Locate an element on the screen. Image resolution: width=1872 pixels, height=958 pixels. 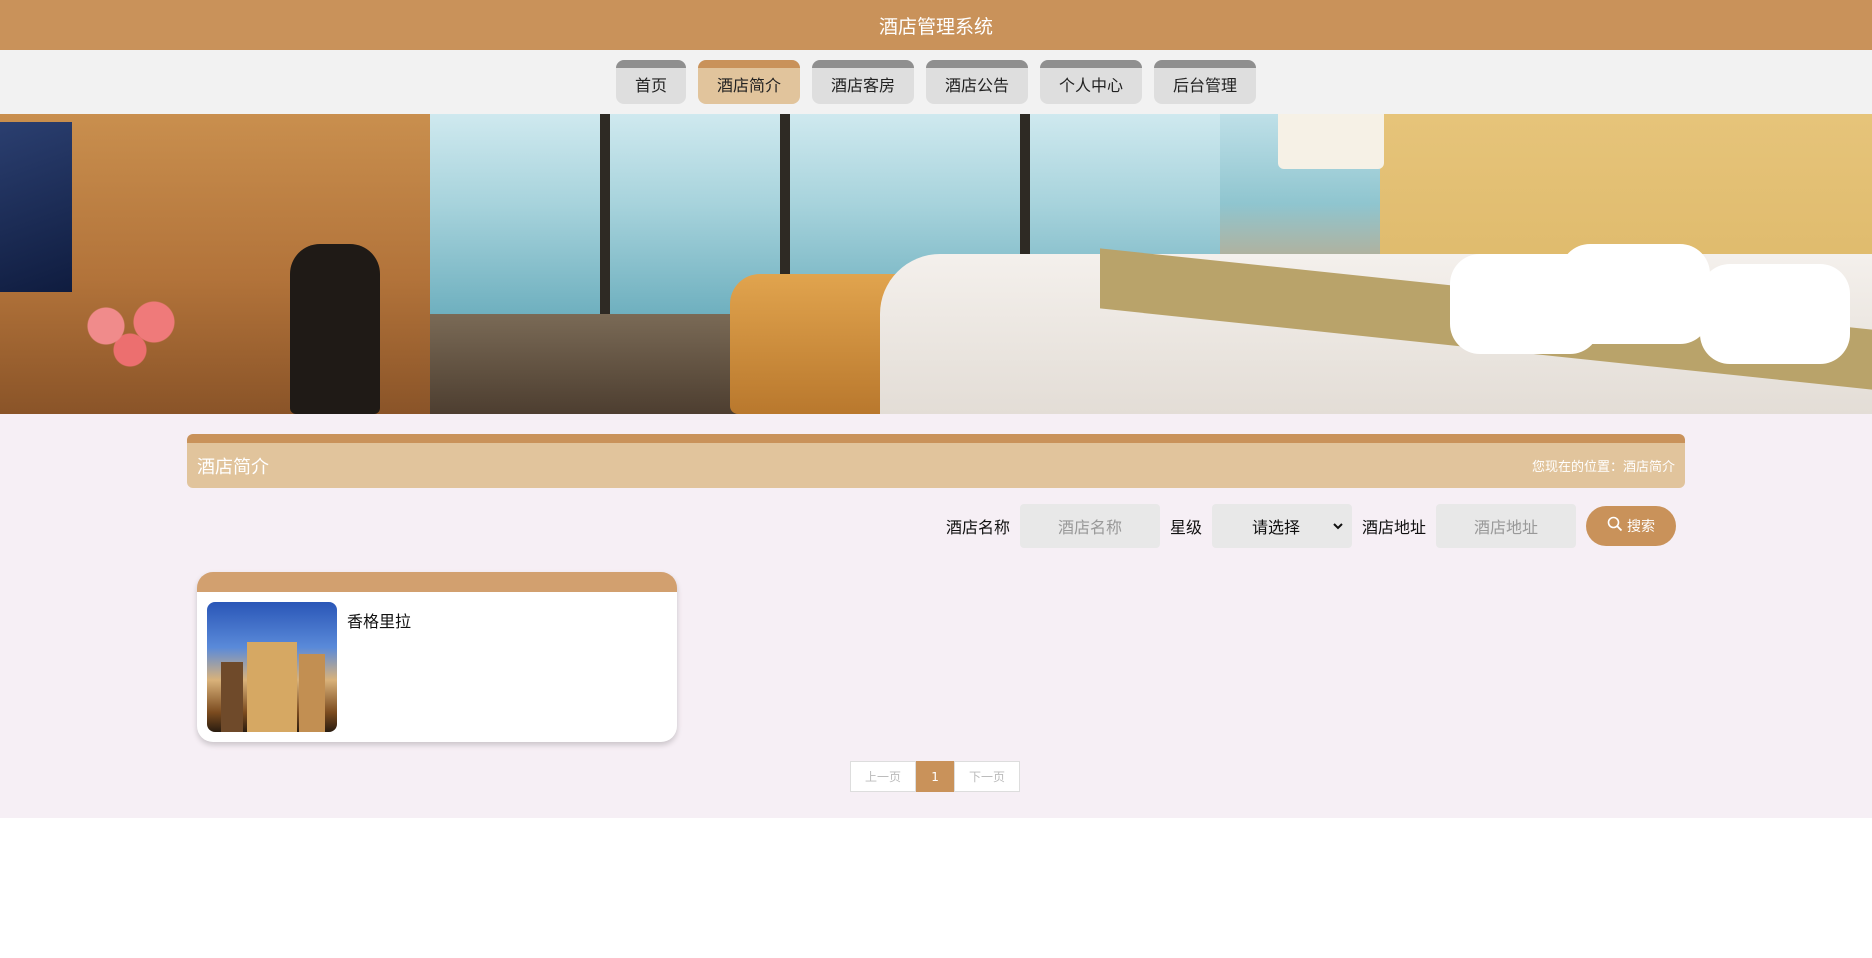
nav-tab-personal-center: 个人中心 is located at coordinates (1091, 82).